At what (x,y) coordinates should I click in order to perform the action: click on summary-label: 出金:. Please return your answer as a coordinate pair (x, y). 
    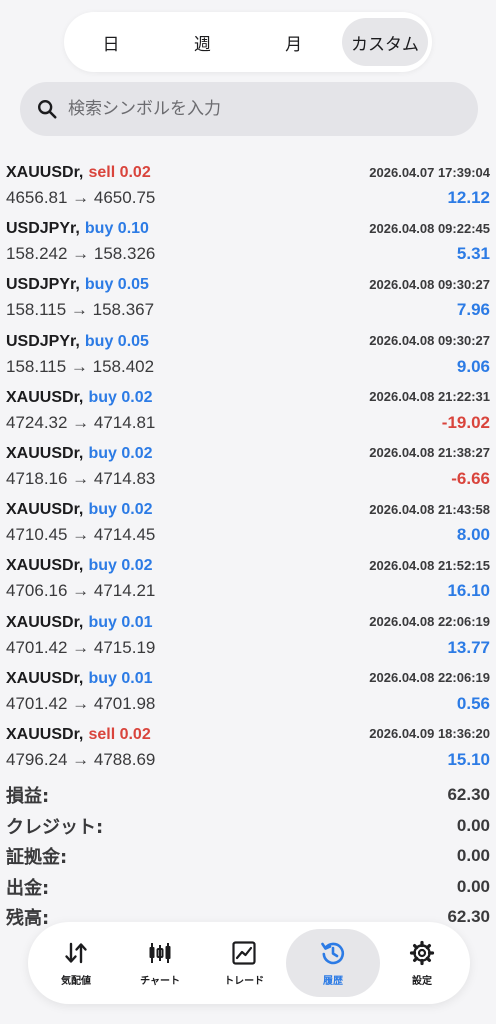
    Looking at the image, I should click on (28, 888).